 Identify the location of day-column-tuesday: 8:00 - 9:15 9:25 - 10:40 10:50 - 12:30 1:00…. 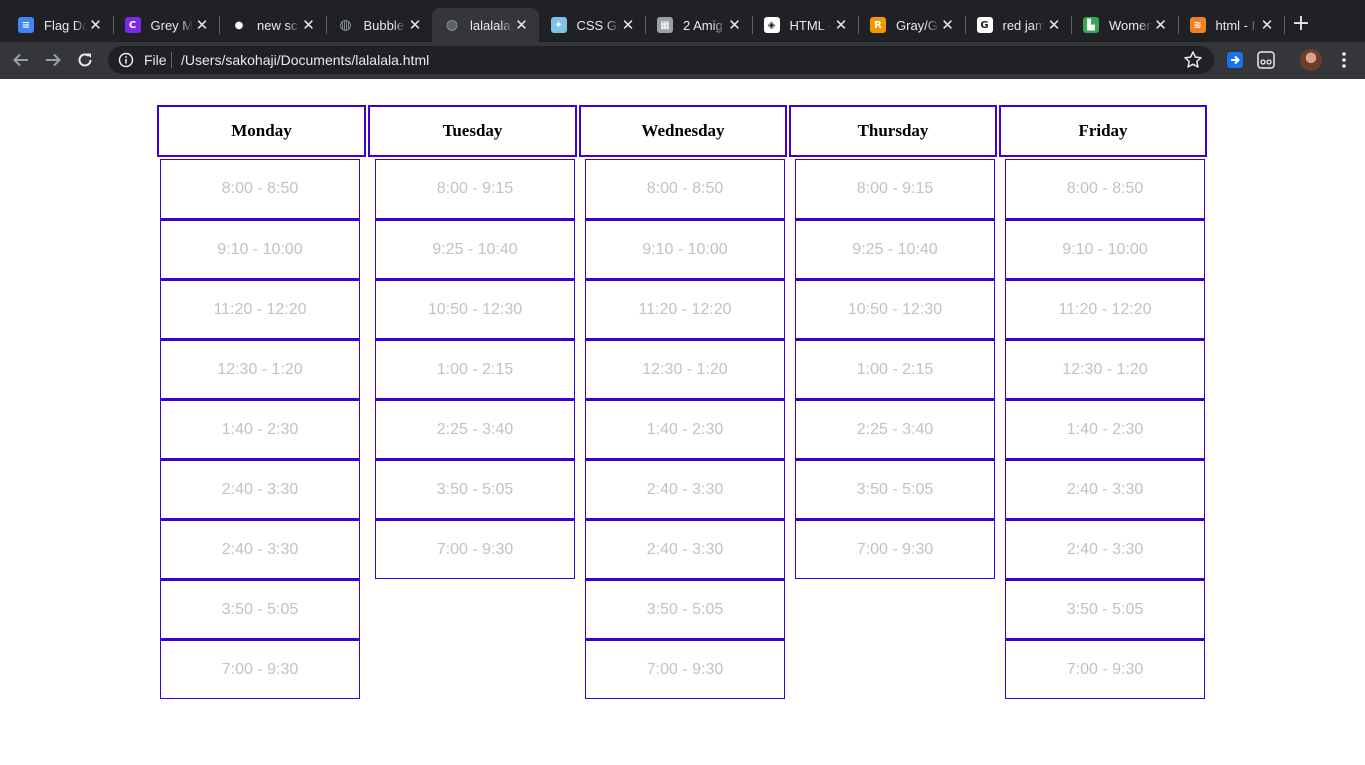
(475, 369).